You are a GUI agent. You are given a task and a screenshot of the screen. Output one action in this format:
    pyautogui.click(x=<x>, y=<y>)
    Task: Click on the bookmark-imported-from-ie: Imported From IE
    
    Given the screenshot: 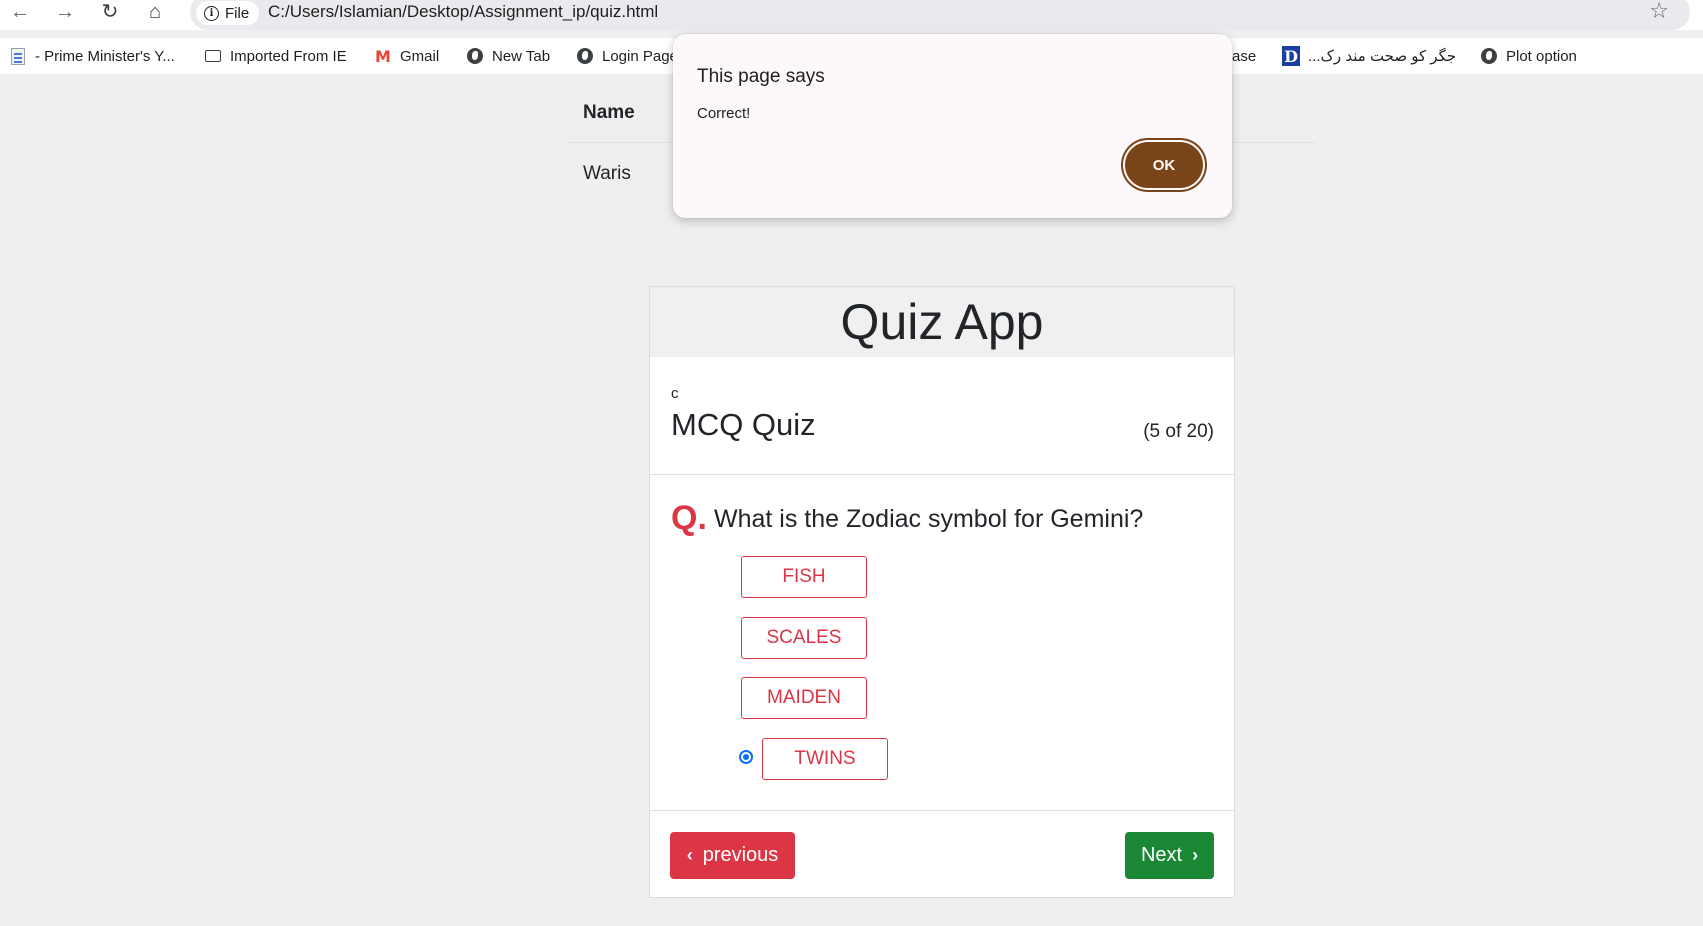 What is the action you would take?
    pyautogui.click(x=275, y=56)
    